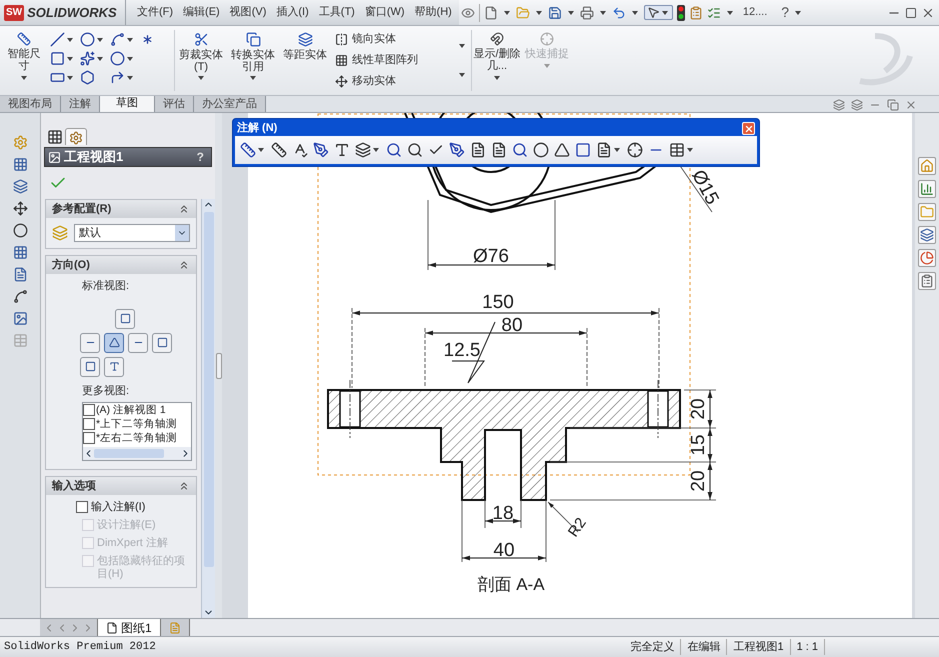  What do you see at coordinates (462, 350) in the screenshot?
I see `dimension-label: 12.5` at bounding box center [462, 350].